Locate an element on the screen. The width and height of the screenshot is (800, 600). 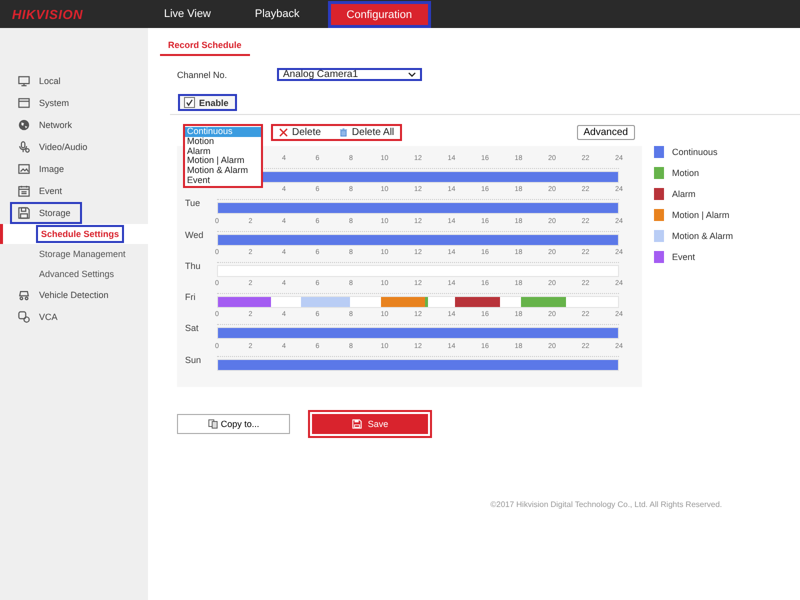
trash-icon is located at coordinates (343, 132).